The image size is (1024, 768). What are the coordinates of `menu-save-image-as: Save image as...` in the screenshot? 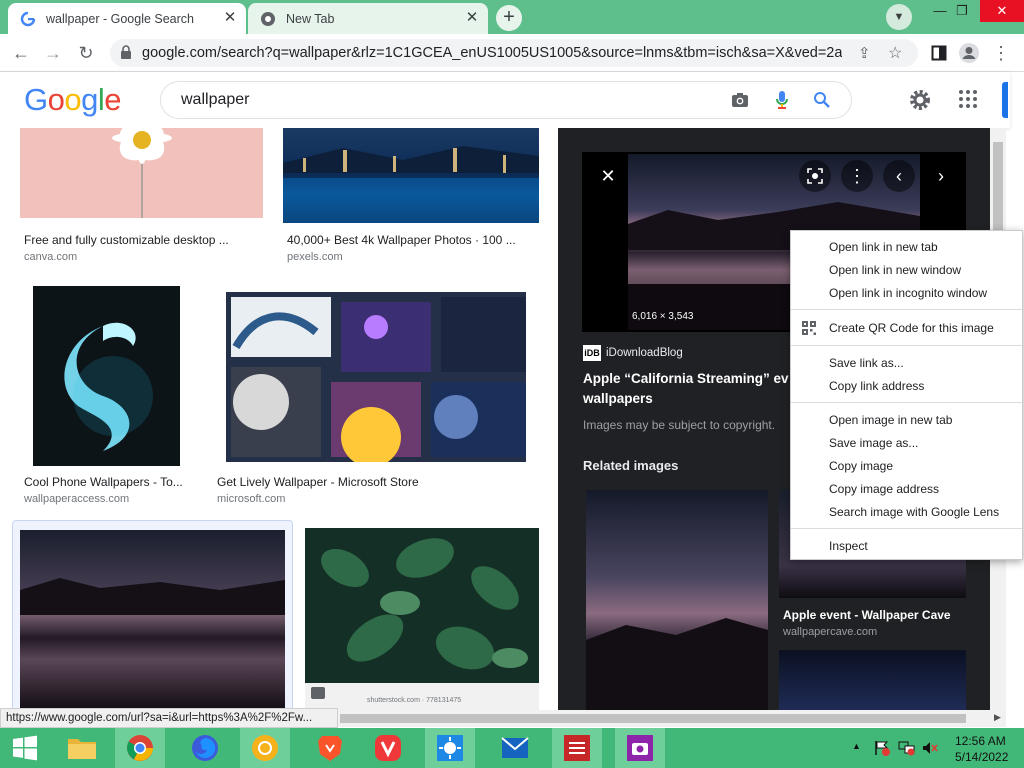 It's located at (873, 443).